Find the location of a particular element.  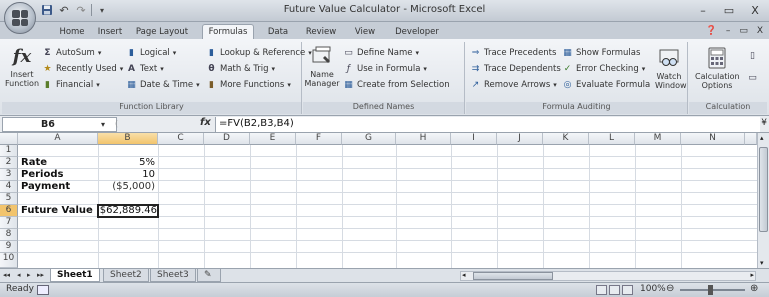

column-header-i: I is located at coordinates (474, 139).